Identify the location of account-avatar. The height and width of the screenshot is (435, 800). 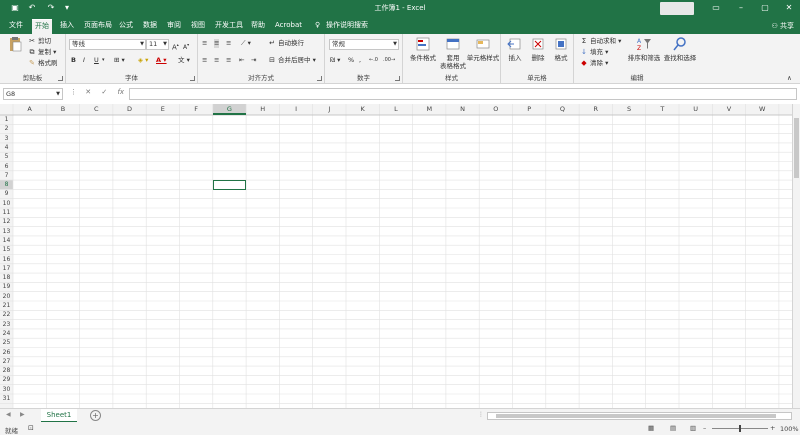
(677, 8).